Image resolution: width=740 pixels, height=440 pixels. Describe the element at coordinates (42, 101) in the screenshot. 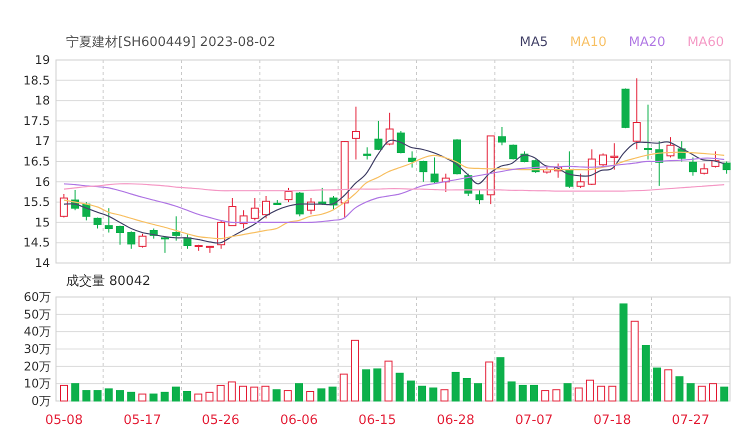

I see `axis-tick-label: 18` at that location.